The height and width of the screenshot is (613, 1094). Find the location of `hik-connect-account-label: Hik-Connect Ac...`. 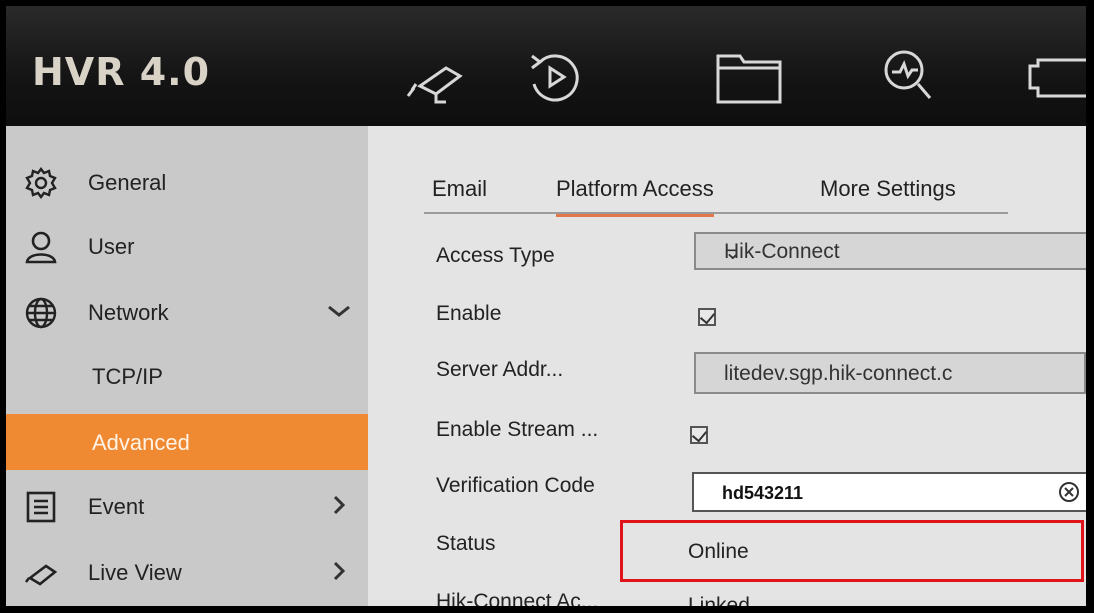

hik-connect-account-label: Hik-Connect Ac... is located at coordinates (517, 598).